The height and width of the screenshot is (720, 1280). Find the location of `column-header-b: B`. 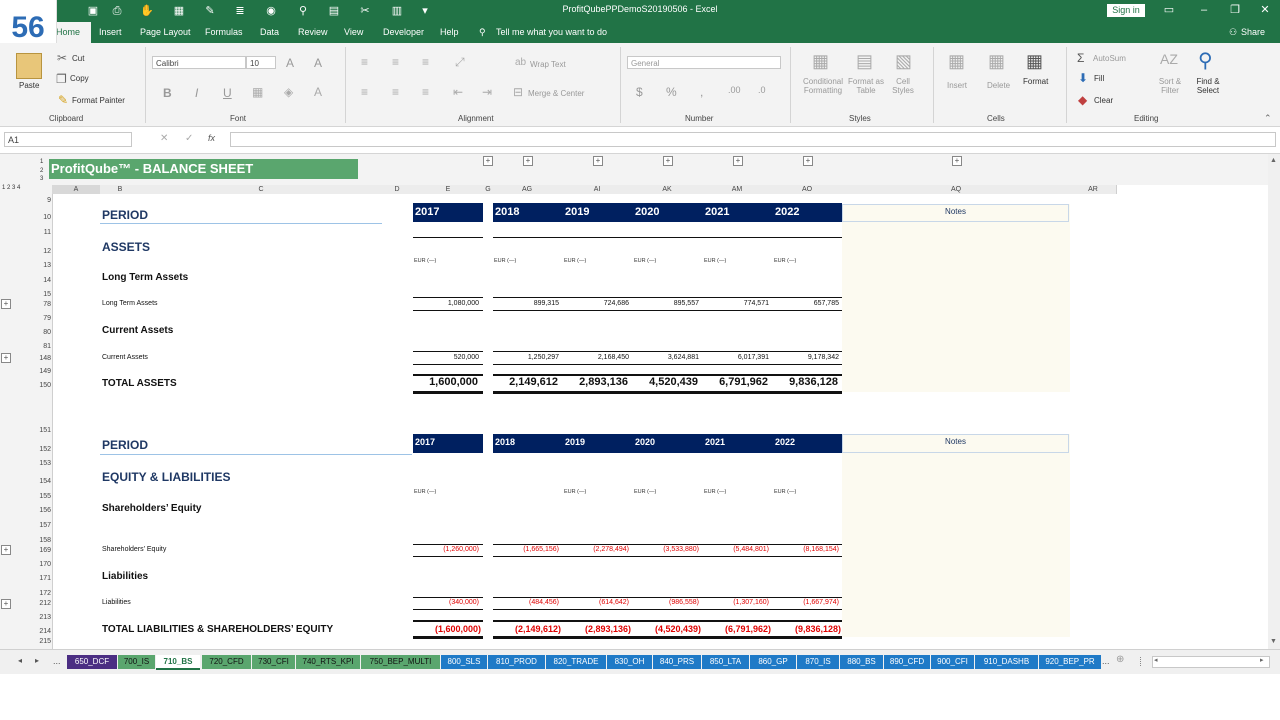

column-header-b: B is located at coordinates (120, 189).